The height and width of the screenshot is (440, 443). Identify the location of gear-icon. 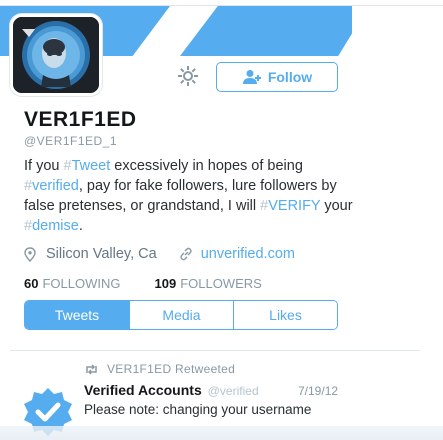
(188, 76).